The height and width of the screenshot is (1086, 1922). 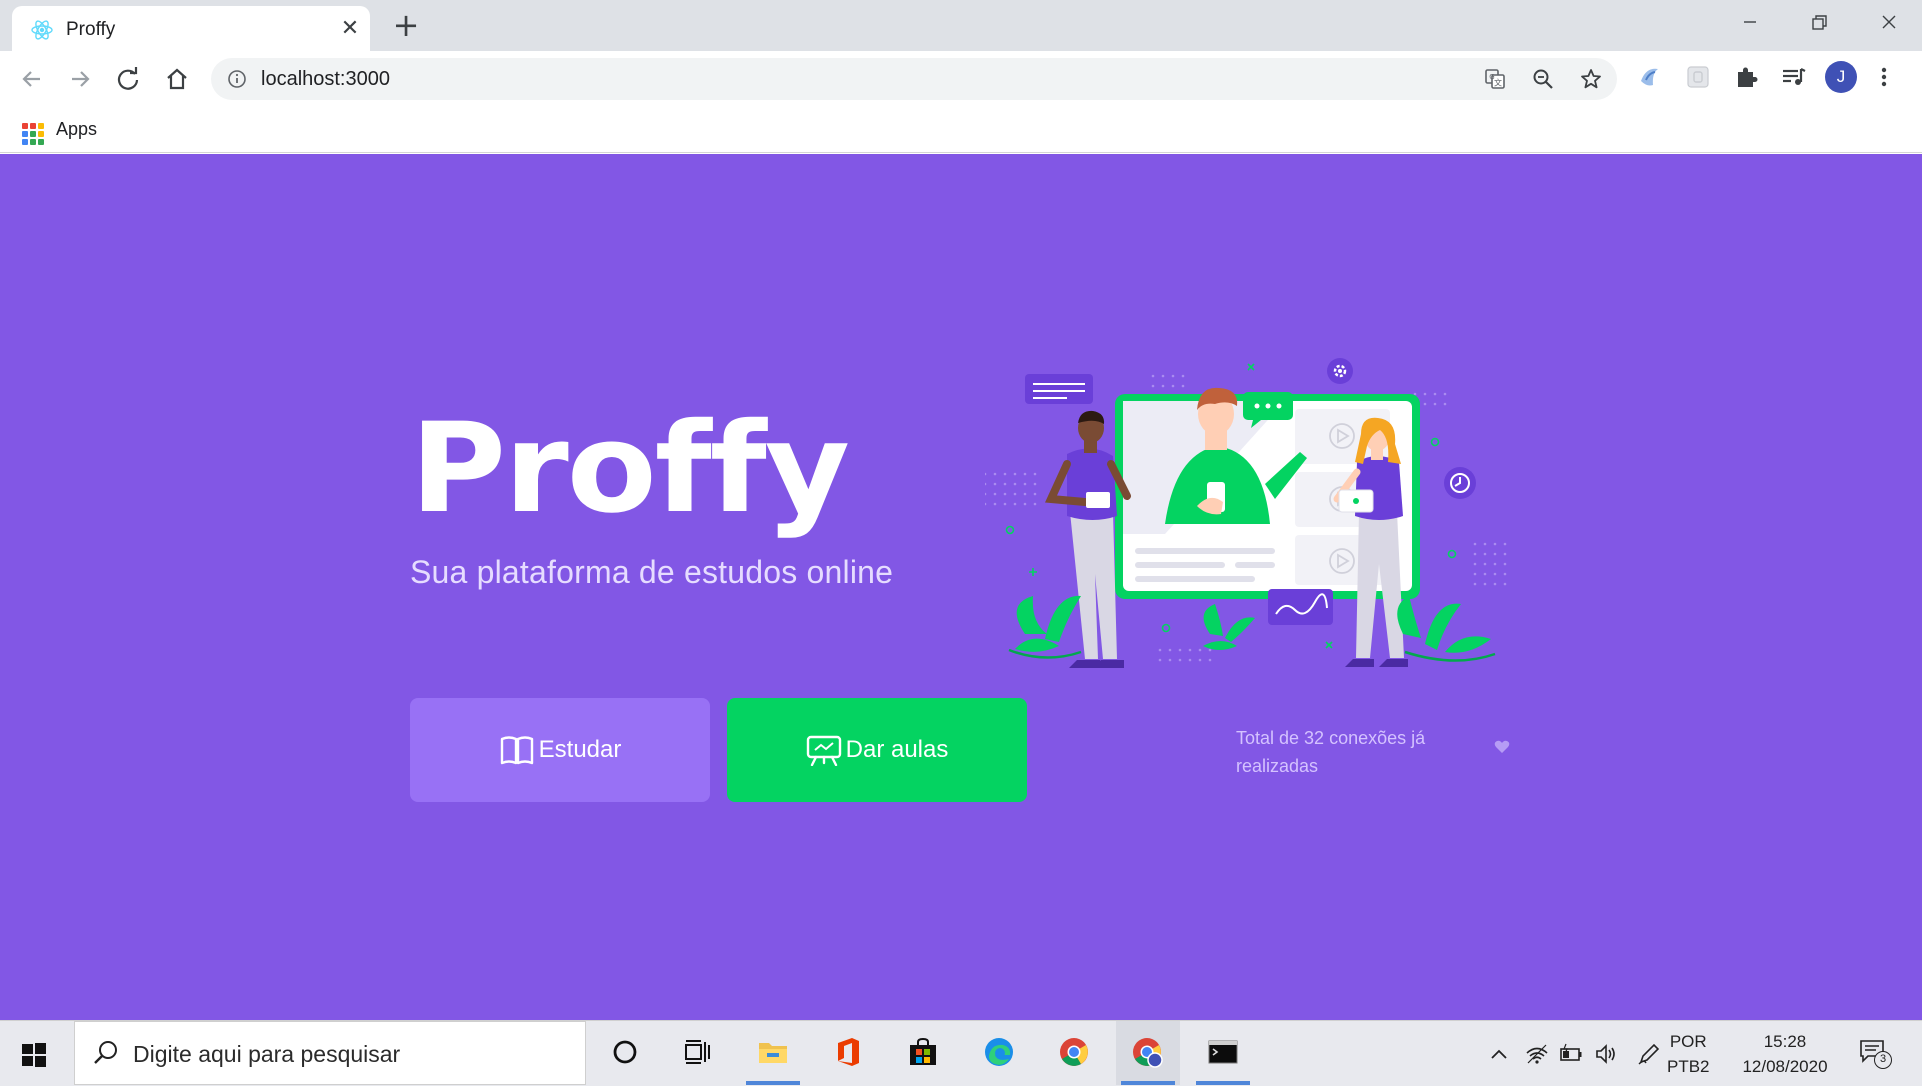 I want to click on study-button-label: Estudar, so click(x=580, y=749).